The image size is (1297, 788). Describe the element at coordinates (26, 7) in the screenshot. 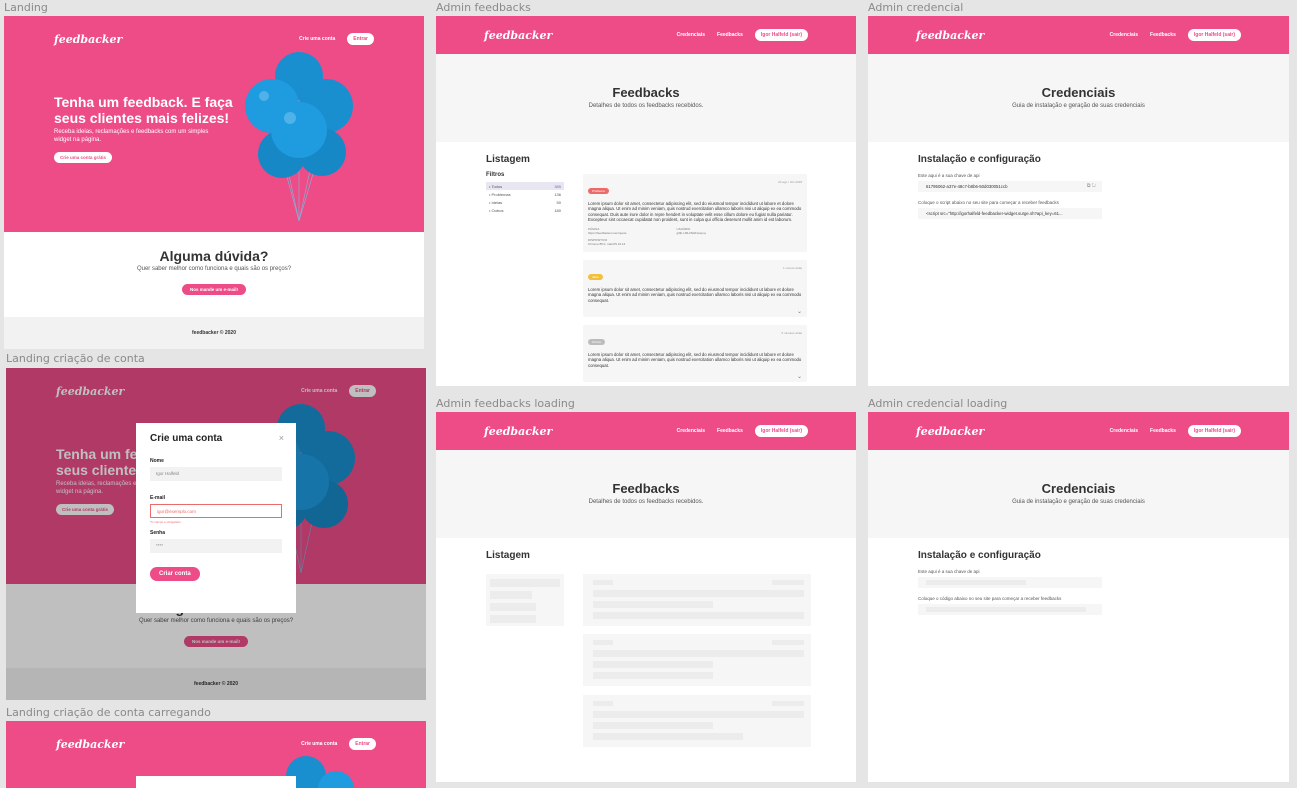

I see `frame-label-landing: Landing` at that location.